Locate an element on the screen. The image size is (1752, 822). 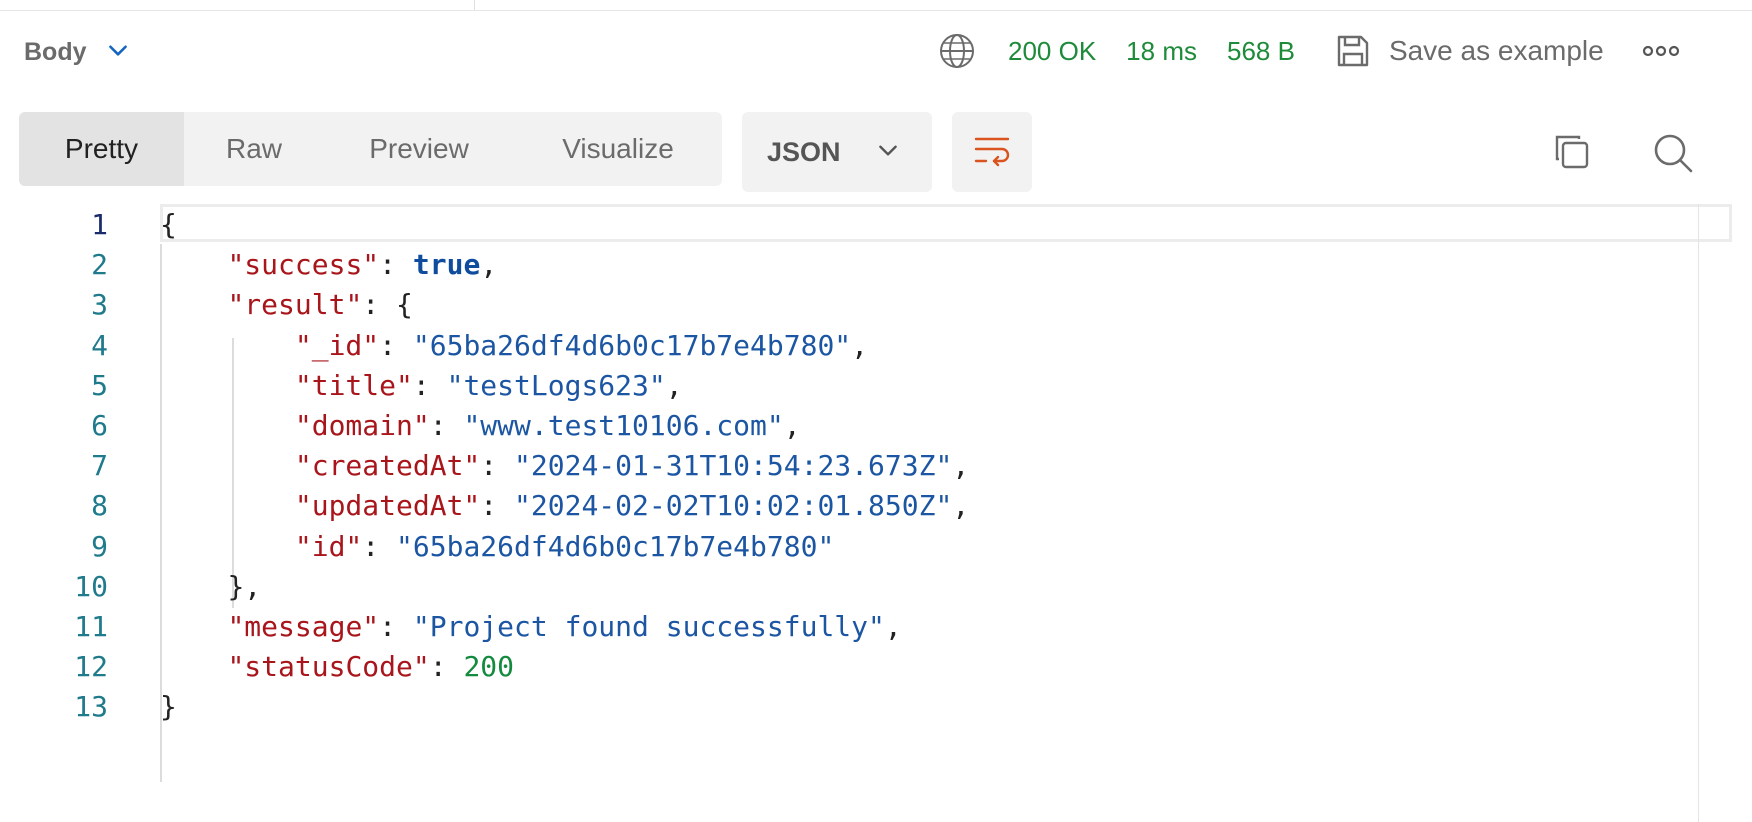
line-number: 7 is located at coordinates (99, 466).